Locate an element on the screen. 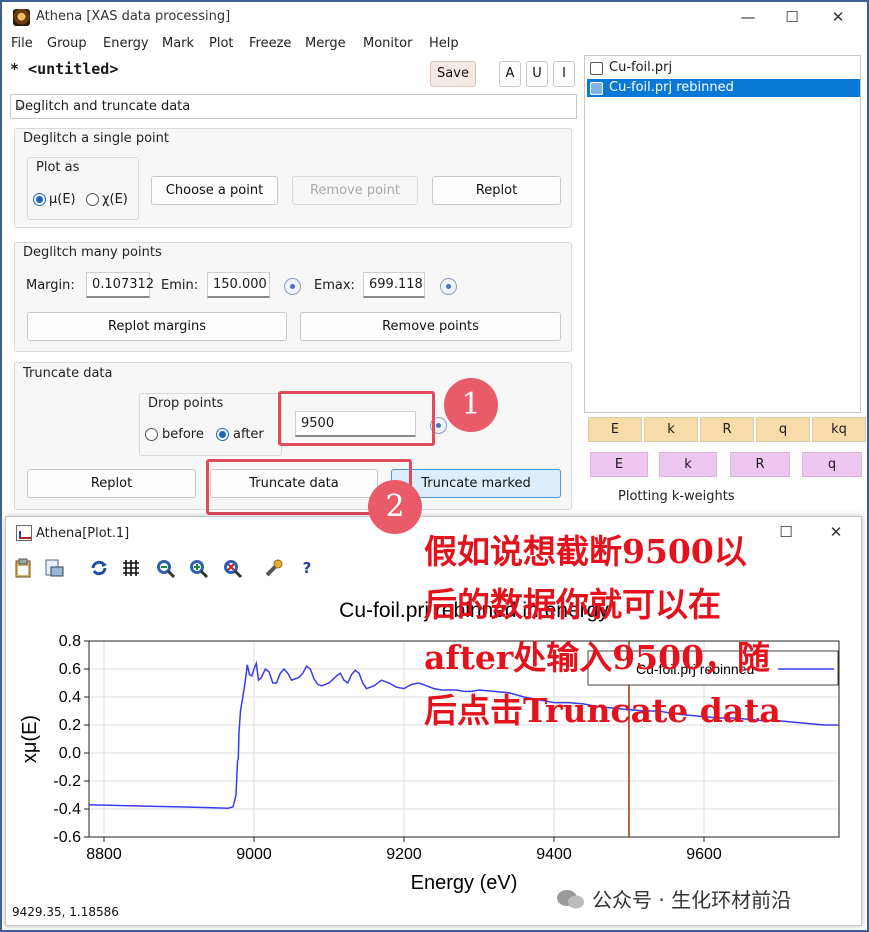 This screenshot has height=932, width=869. replot-single-button: Replot is located at coordinates (496, 190).